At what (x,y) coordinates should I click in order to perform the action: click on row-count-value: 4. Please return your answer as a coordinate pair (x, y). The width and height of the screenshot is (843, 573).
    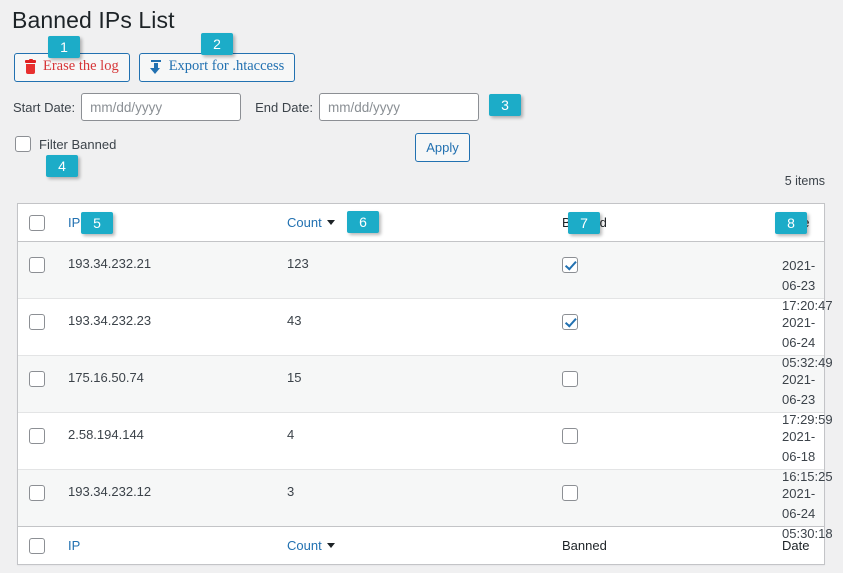
    Looking at the image, I should click on (291, 434).